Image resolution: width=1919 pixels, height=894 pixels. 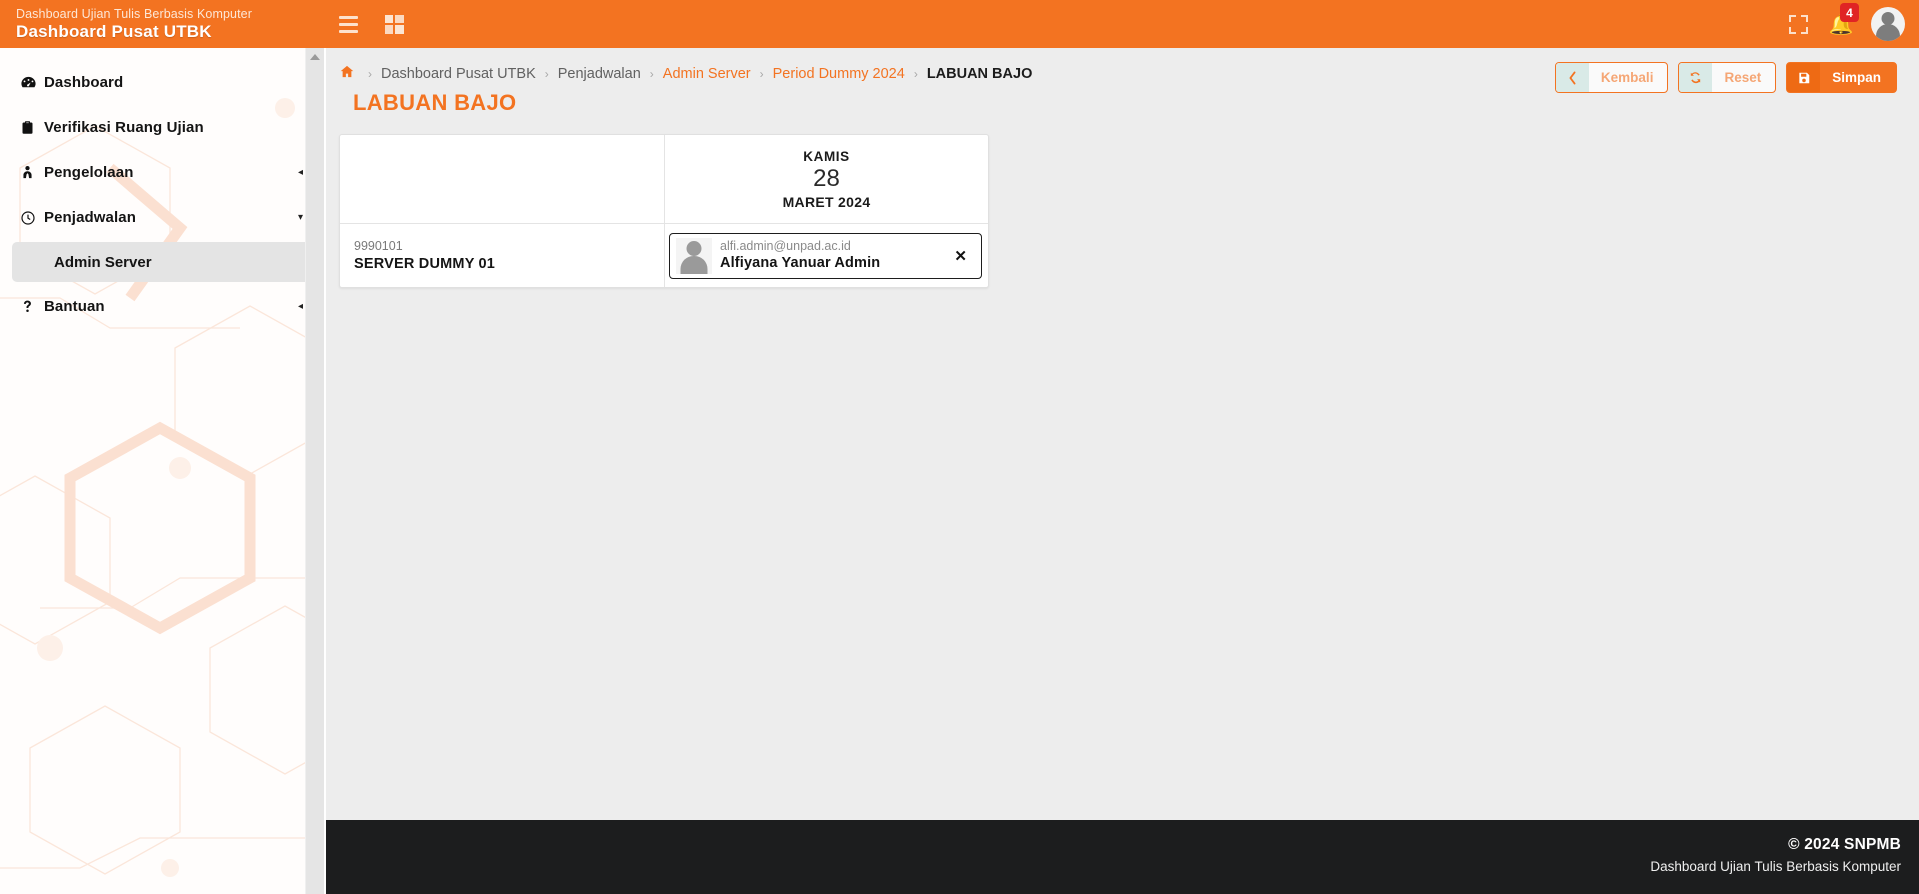 What do you see at coordinates (826, 201) in the screenshot?
I see `date-month-year: MARET 2024` at bounding box center [826, 201].